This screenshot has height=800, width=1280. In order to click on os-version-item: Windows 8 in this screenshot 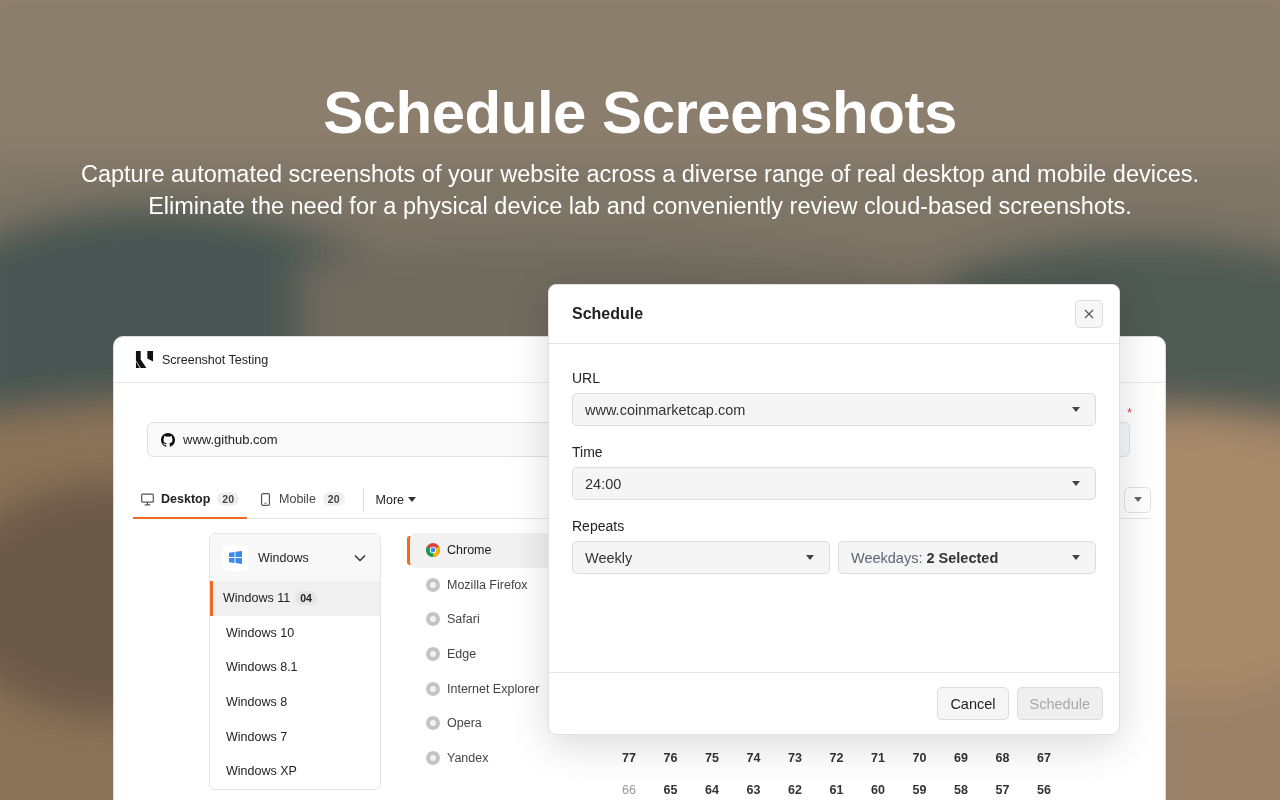, I will do `click(295, 702)`.